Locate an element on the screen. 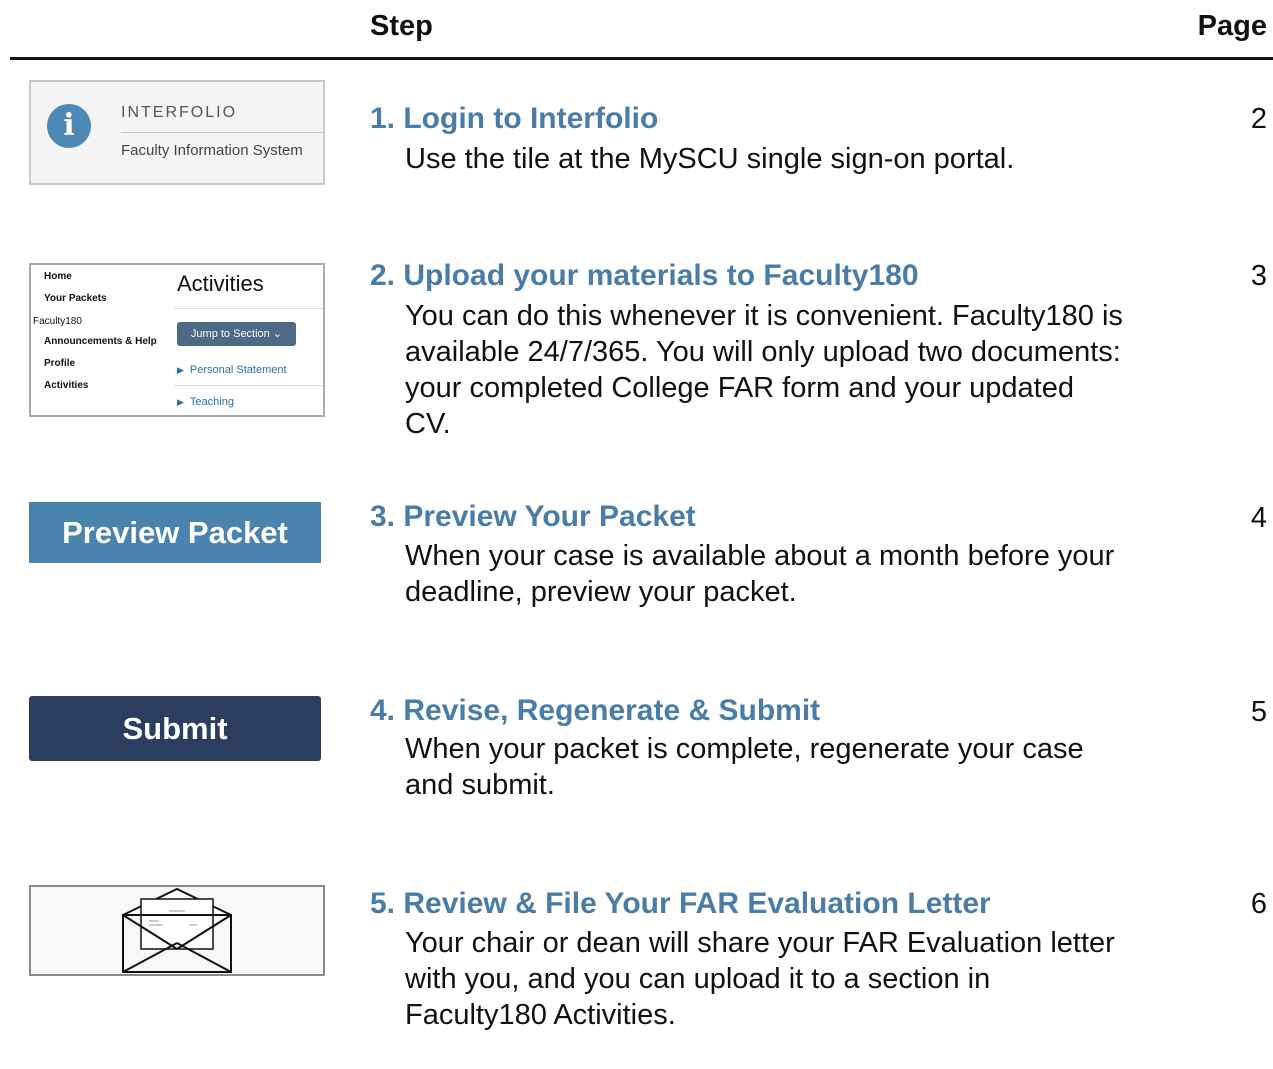 The height and width of the screenshot is (1069, 1273). info-icon: i is located at coordinates (69, 126).